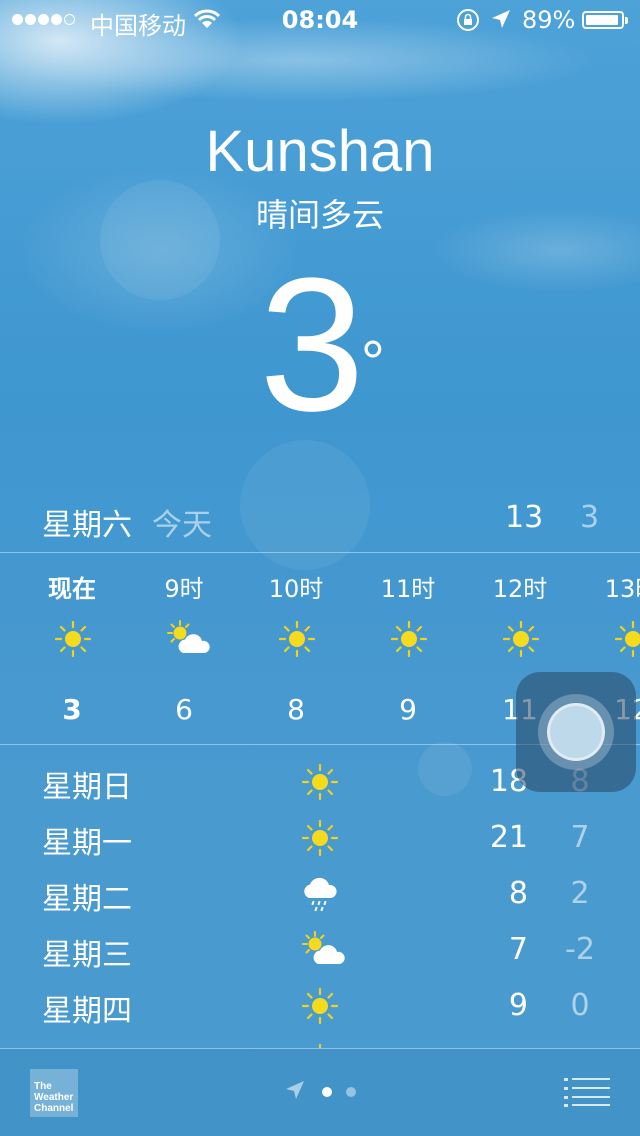 This screenshot has height=1136, width=640. What do you see at coordinates (602, 20) in the screenshot?
I see `battery-fill` at bounding box center [602, 20].